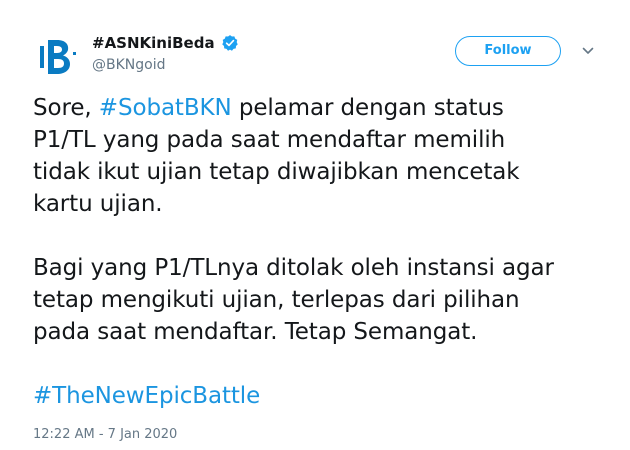 The image size is (630, 450). I want to click on account-handle: @BKNgoid, so click(129, 65).